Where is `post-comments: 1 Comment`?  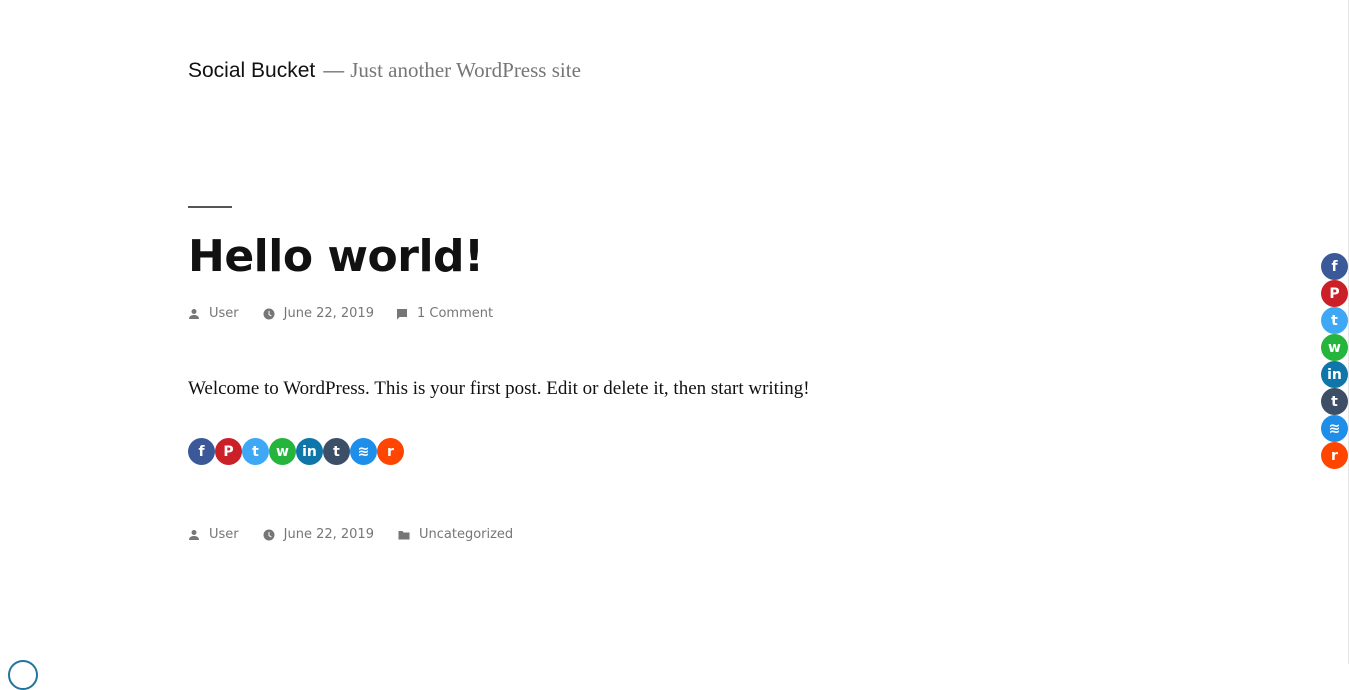 post-comments: 1 Comment is located at coordinates (444, 313).